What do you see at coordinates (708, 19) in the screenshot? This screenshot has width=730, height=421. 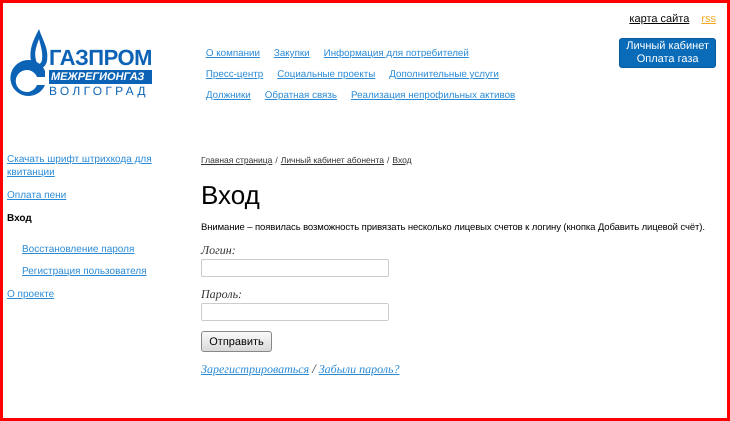 I see `rss-link: rss` at bounding box center [708, 19].